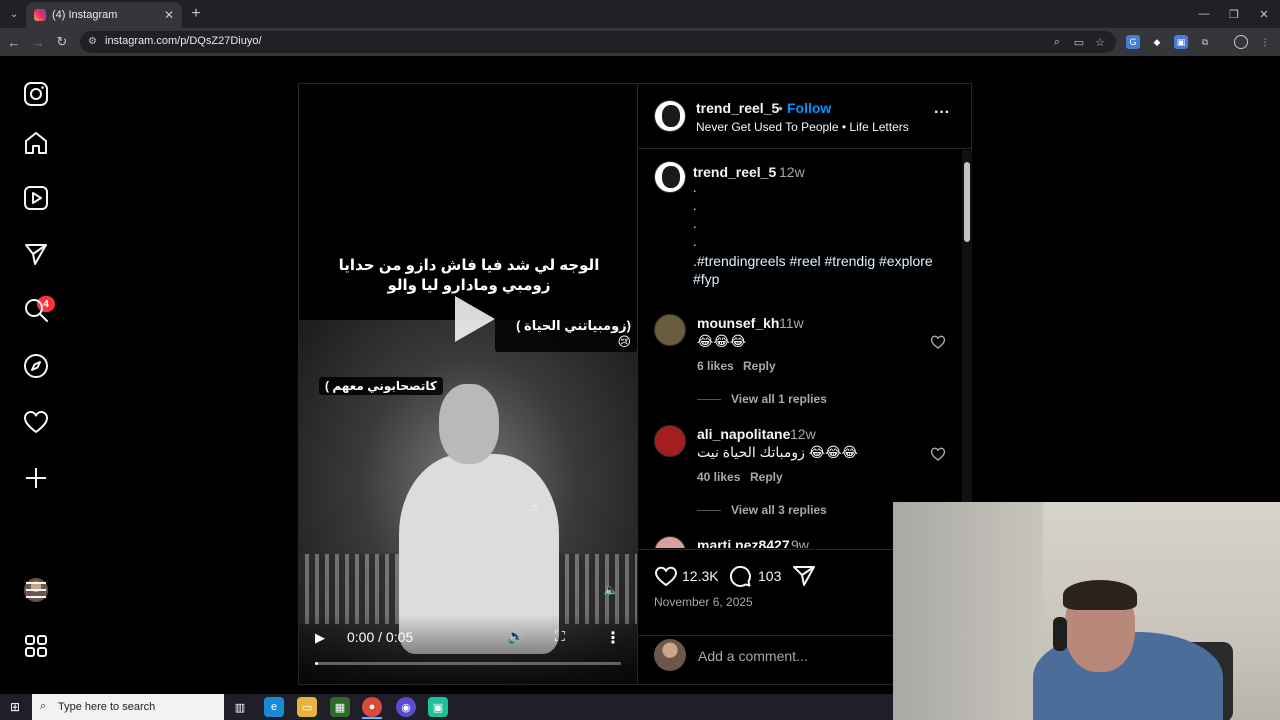 The height and width of the screenshot is (720, 1280). What do you see at coordinates (968, 611) in the screenshot?
I see `webcam-wall` at bounding box center [968, 611].